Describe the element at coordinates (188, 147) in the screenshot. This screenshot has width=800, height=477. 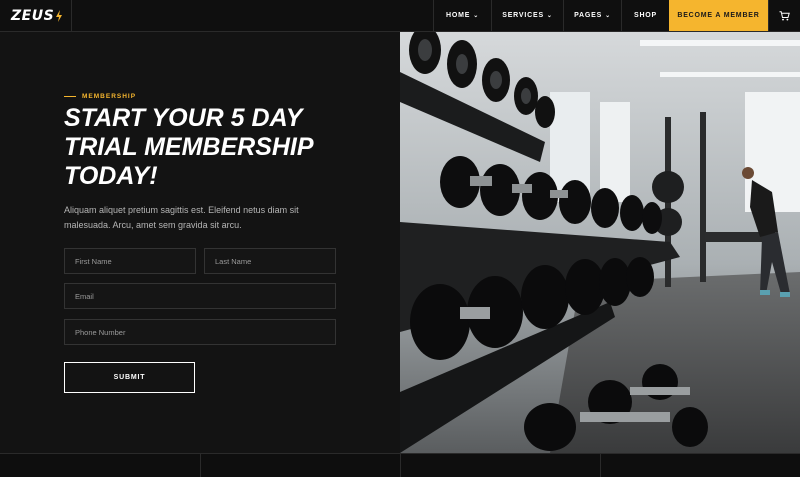
I see `page-title: START YOUR 5 DAY TRIAL MEMBERSHIP TODAY!` at that location.